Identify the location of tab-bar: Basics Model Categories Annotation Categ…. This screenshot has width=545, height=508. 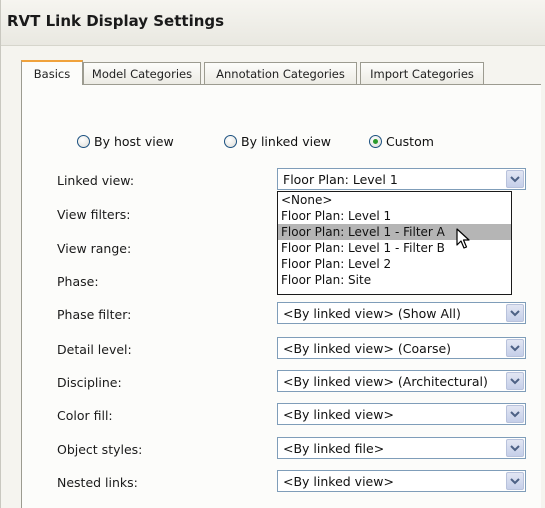
(283, 72).